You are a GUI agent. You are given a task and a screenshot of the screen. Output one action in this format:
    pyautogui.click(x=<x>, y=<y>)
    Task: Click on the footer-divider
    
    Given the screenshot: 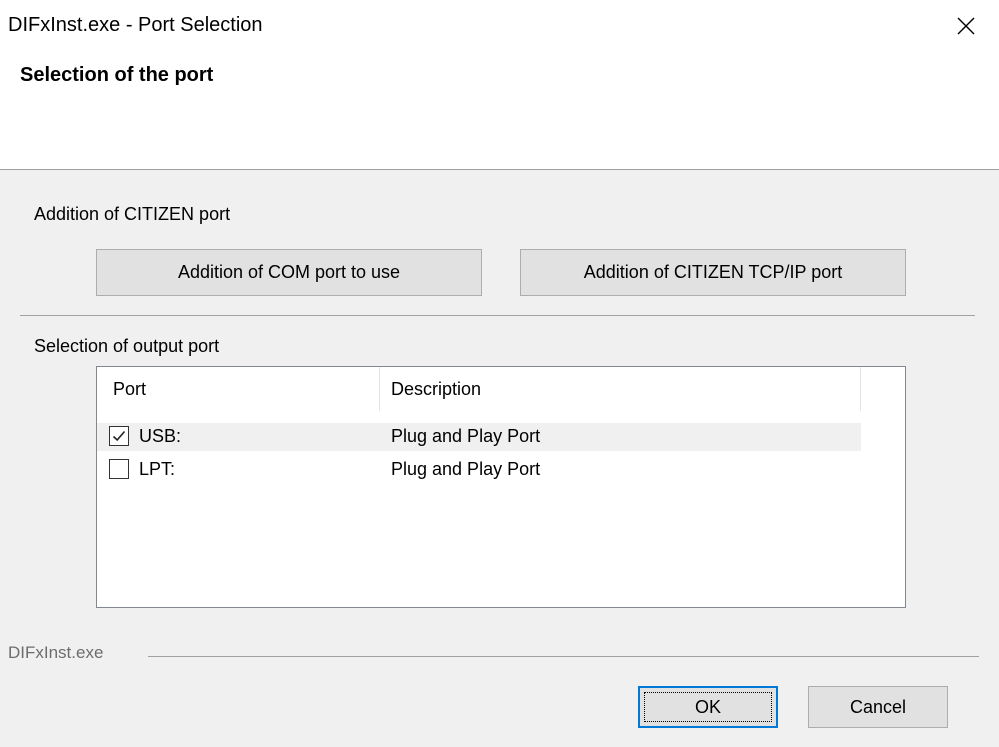 What is the action you would take?
    pyautogui.click(x=563, y=656)
    